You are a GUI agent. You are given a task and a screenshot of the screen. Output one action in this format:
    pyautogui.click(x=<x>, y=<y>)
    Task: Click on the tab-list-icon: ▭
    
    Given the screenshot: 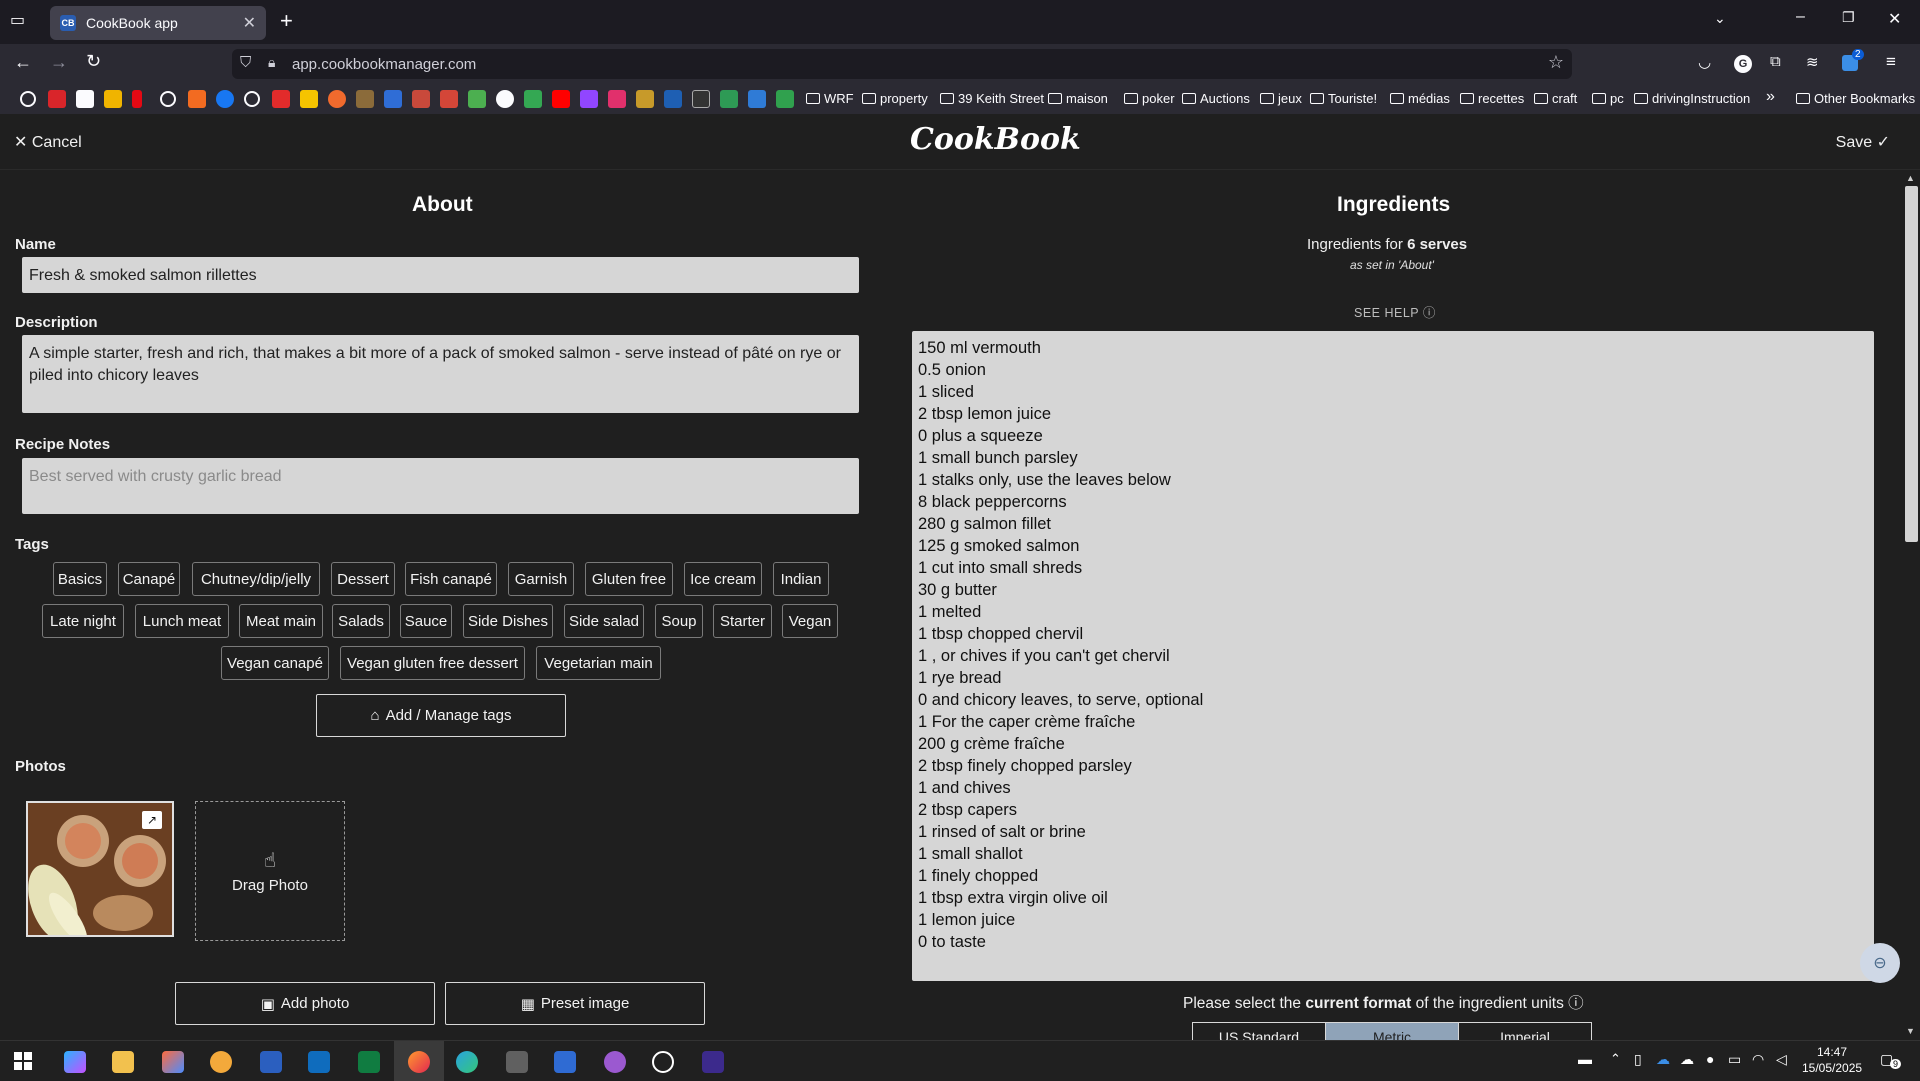 What is the action you would take?
    pyautogui.click(x=17, y=20)
    